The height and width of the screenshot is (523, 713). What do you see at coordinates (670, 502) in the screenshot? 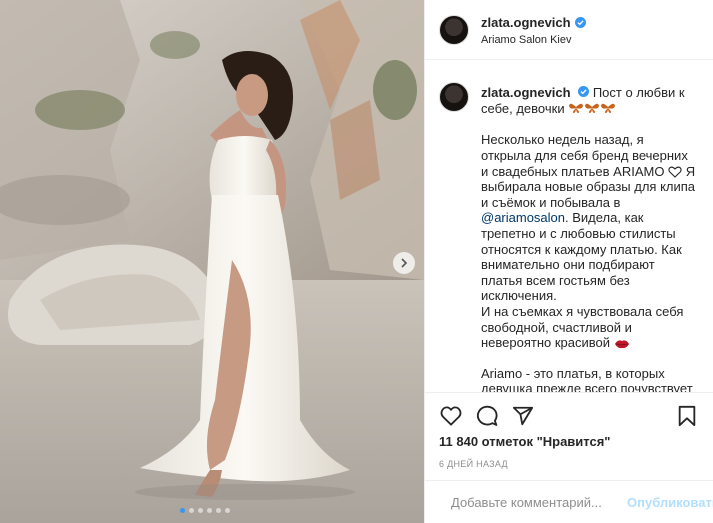
I see `publish-button: Опубликовать` at bounding box center [670, 502].